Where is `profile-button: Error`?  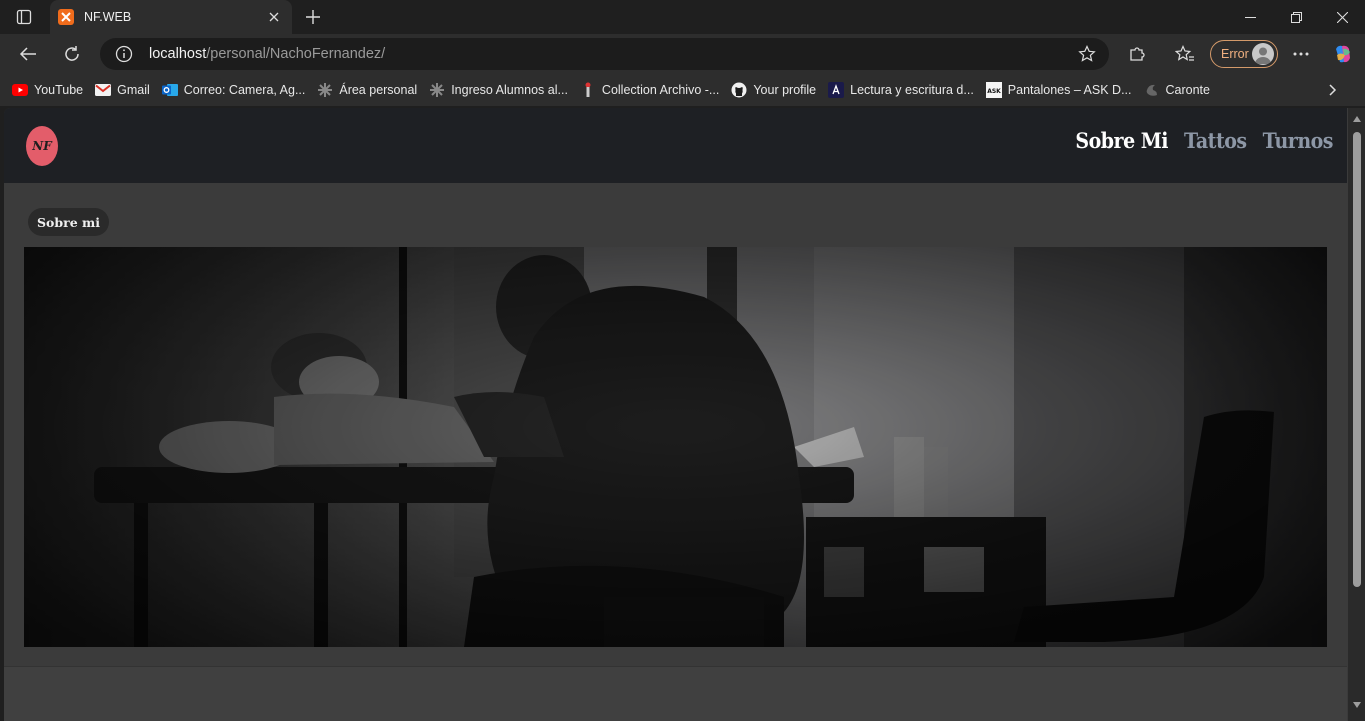
profile-button: Error is located at coordinates (1244, 54).